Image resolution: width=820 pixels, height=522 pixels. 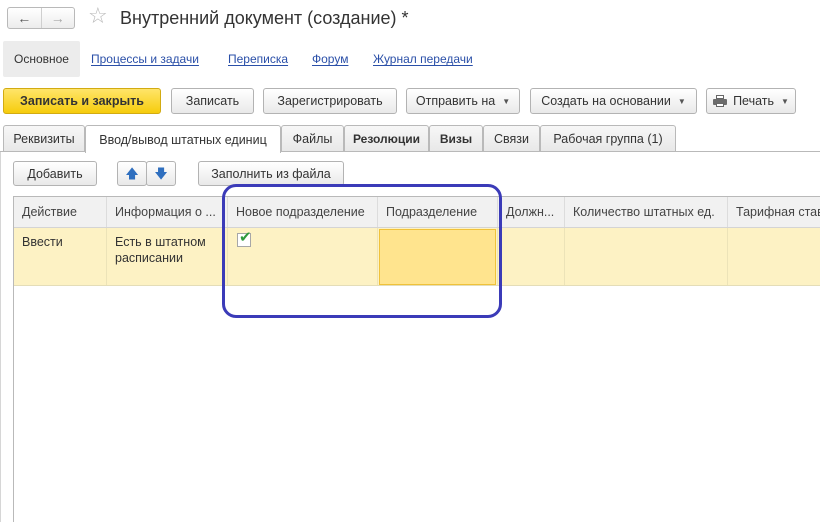 I want to click on highlight-annotation-frame, so click(x=362, y=251).